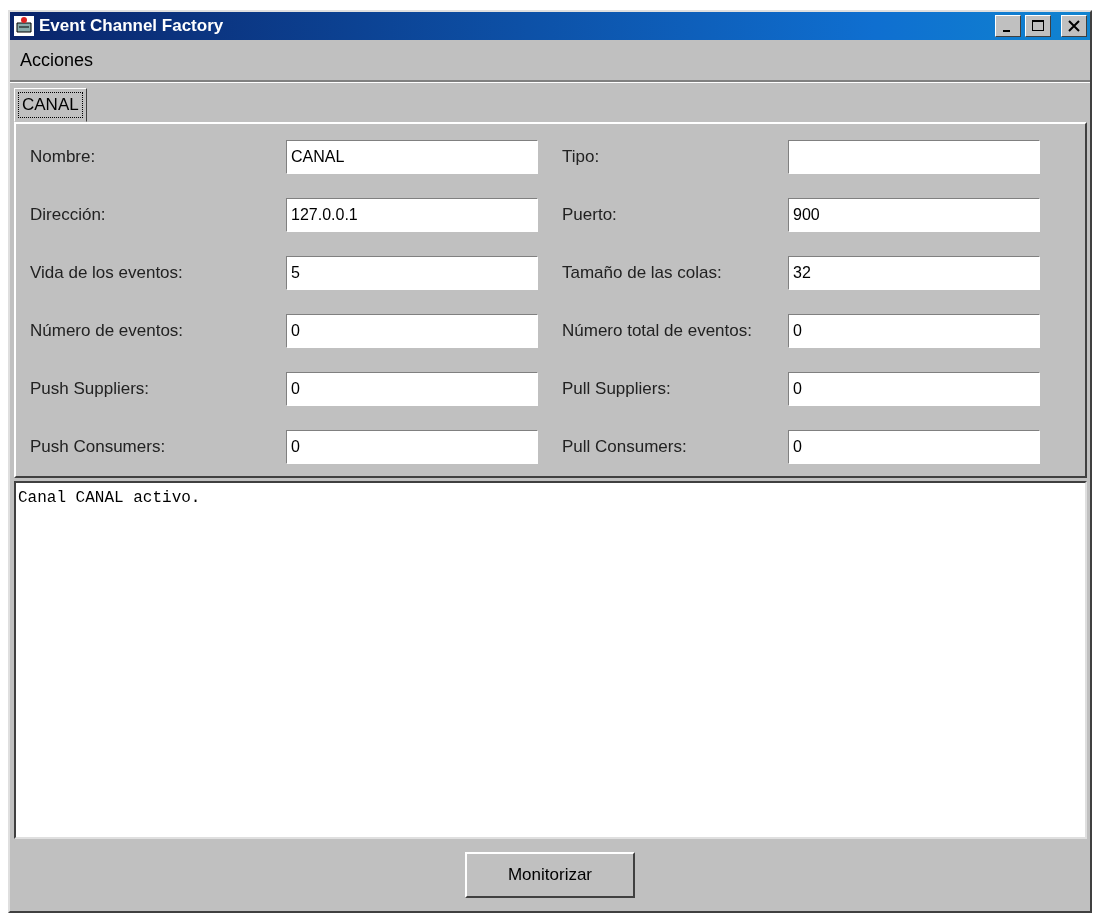 The image size is (1100, 915). What do you see at coordinates (412, 157) in the screenshot?
I see `input-field: CANAL` at bounding box center [412, 157].